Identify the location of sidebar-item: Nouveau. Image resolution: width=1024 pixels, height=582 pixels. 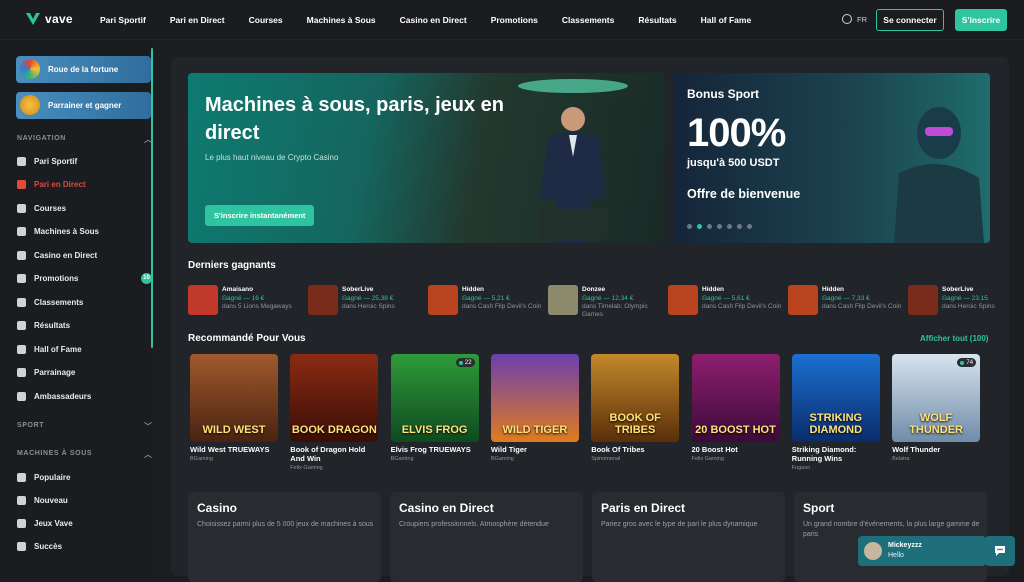
(42, 500).